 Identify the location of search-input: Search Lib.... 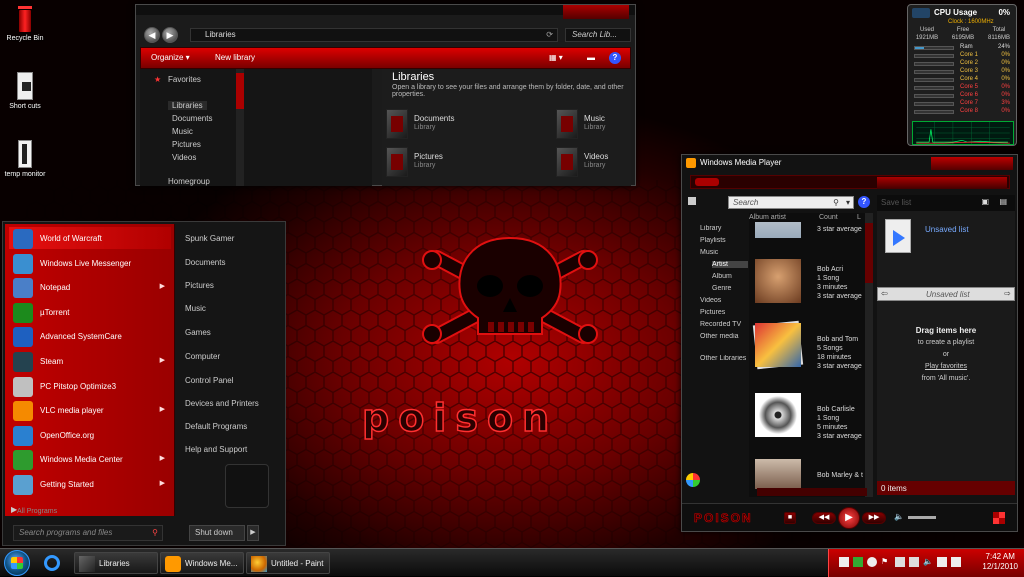
(598, 35).